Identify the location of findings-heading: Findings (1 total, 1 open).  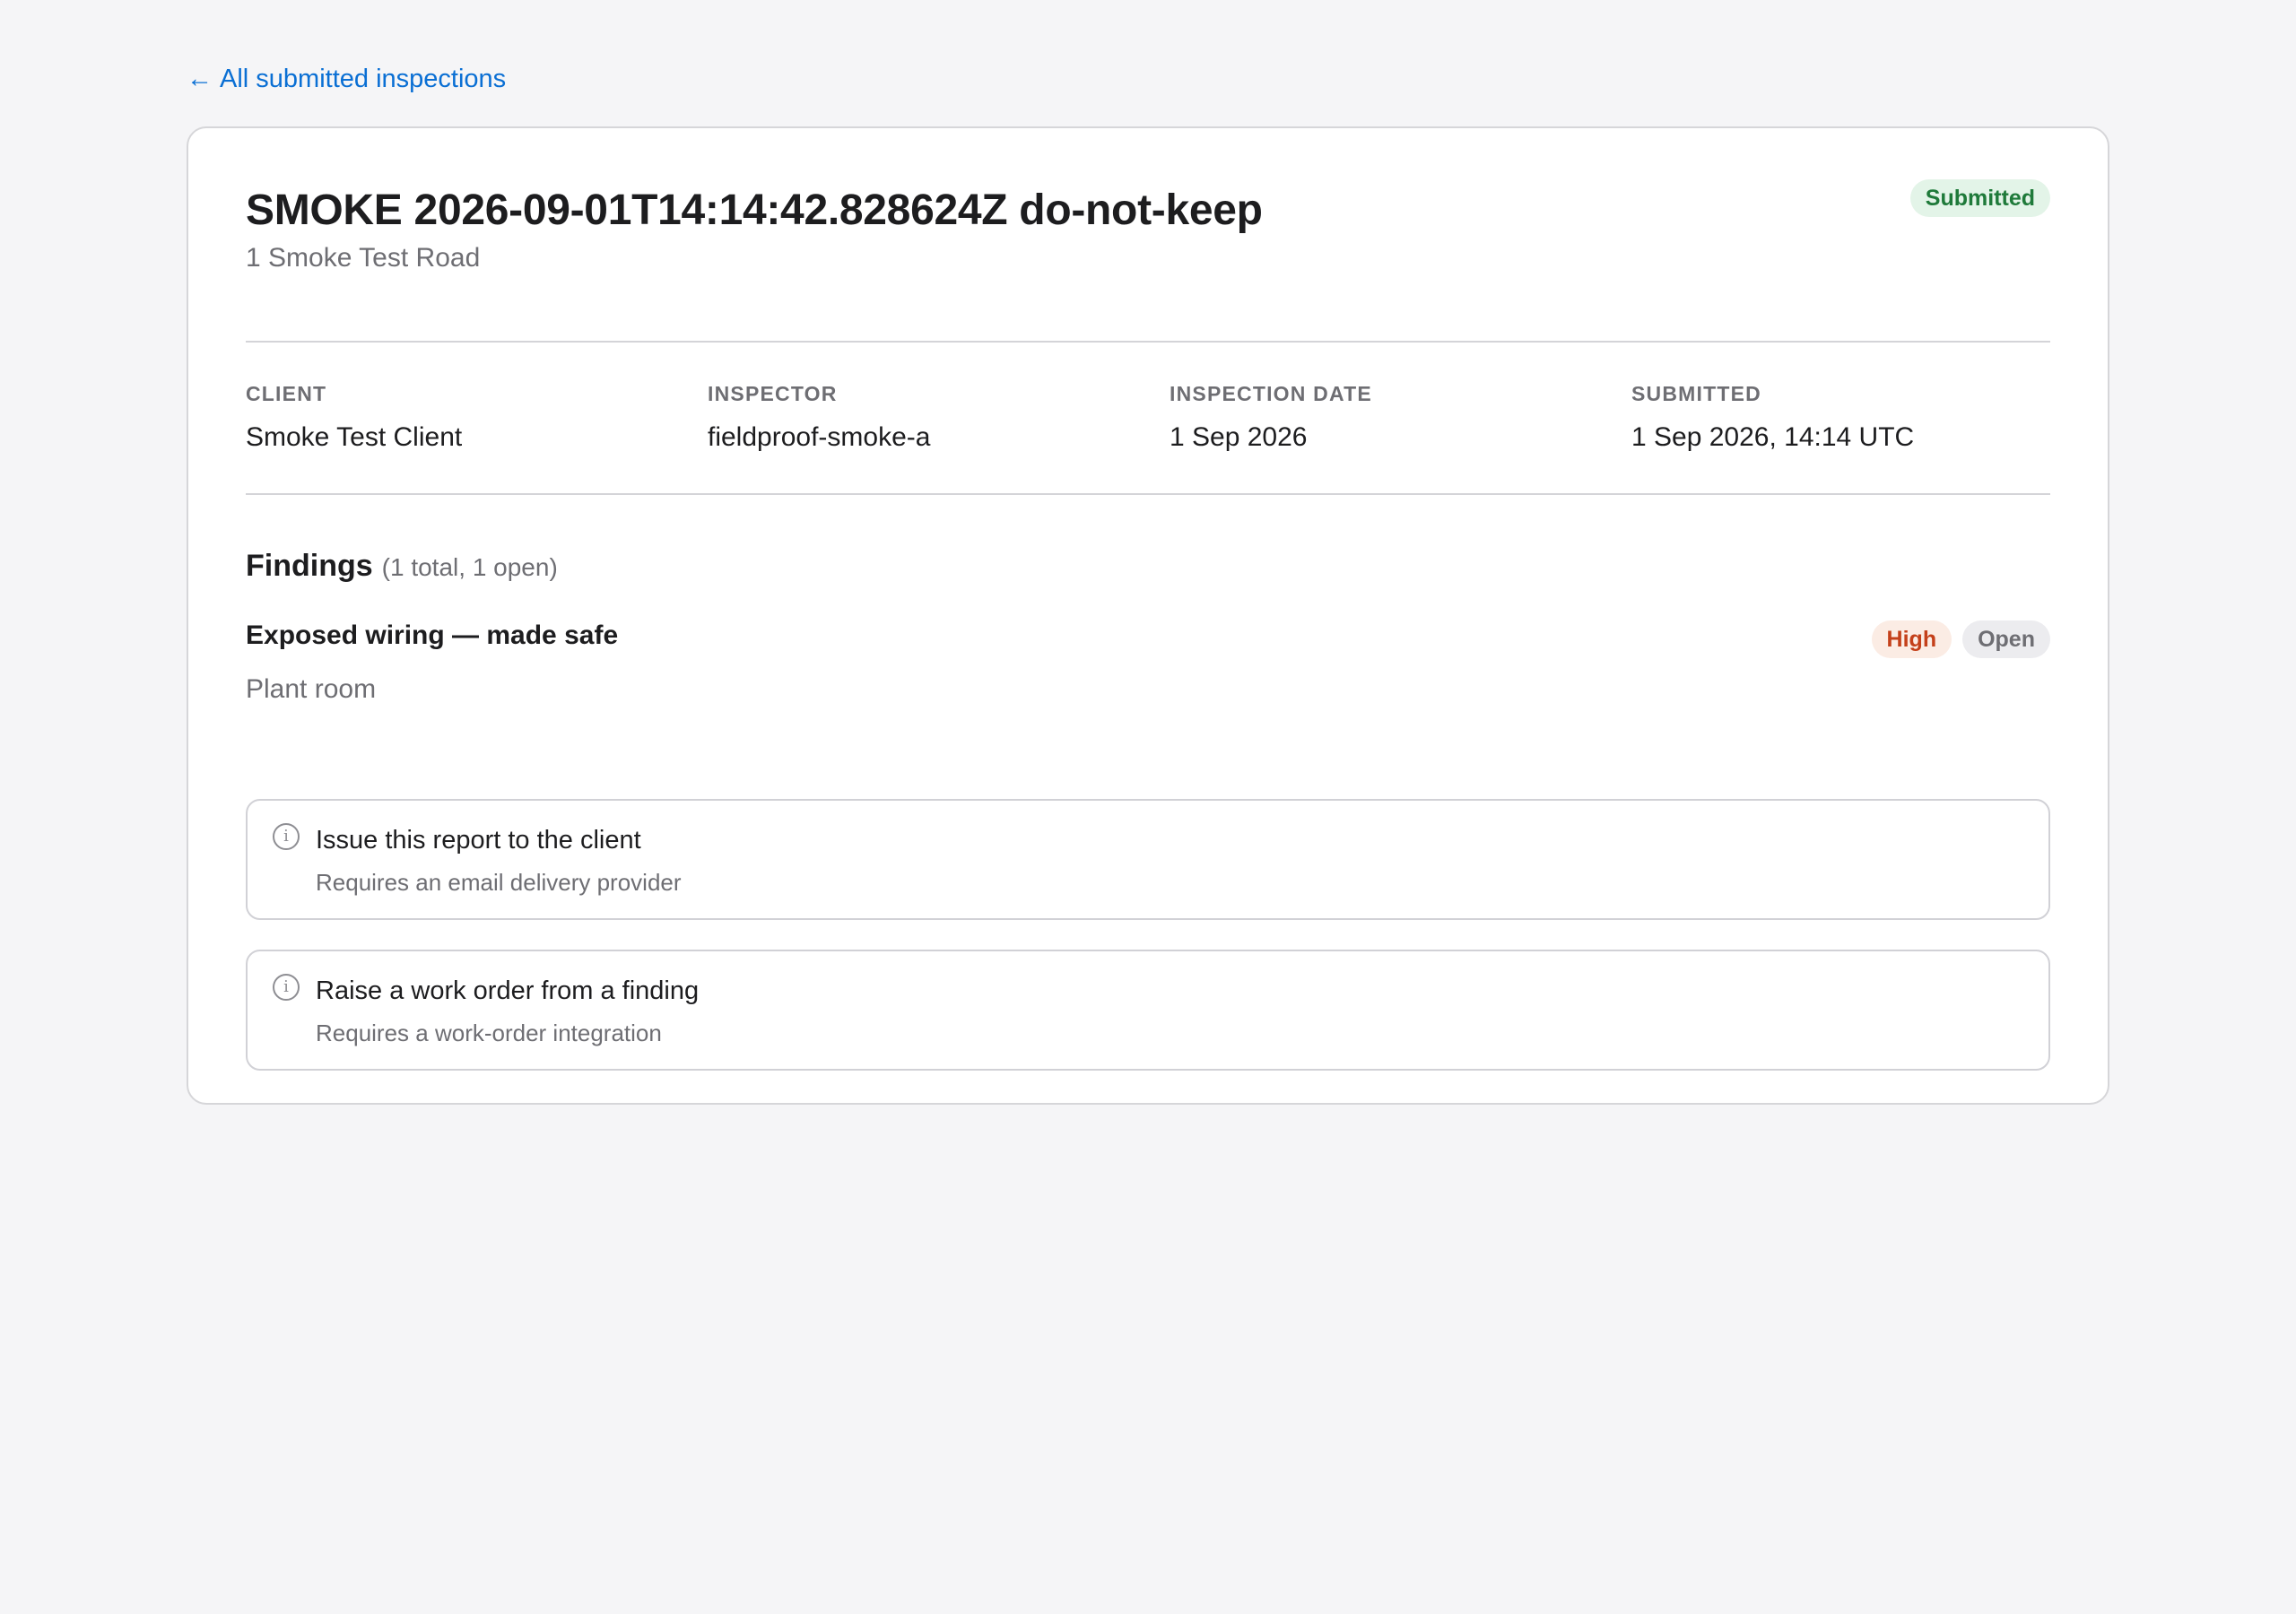
(402, 566).